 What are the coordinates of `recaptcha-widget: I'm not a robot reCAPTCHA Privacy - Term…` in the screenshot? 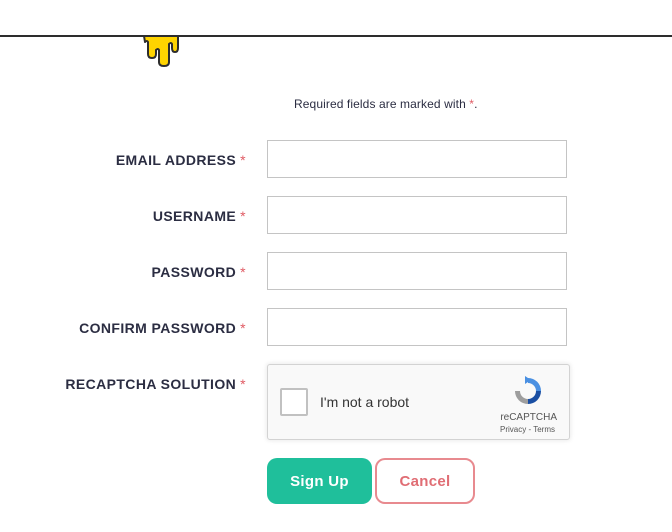 It's located at (418, 402).